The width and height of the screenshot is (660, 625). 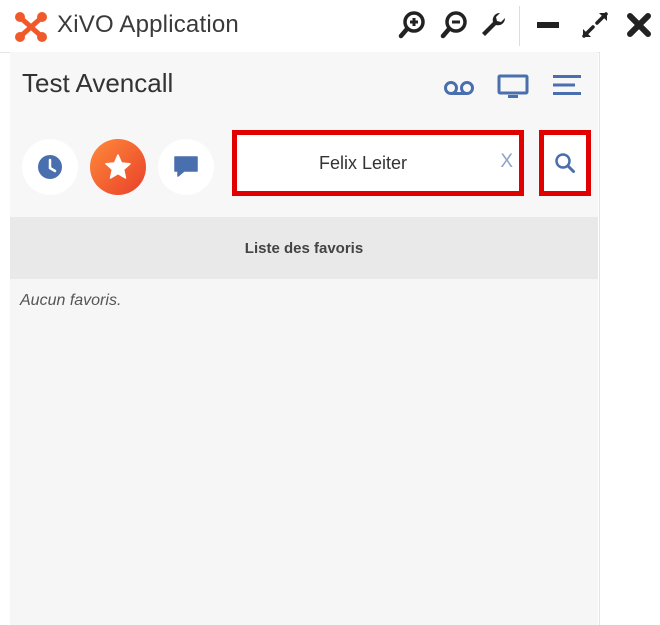 What do you see at coordinates (455, 25) in the screenshot?
I see `zoom-out-icon` at bounding box center [455, 25].